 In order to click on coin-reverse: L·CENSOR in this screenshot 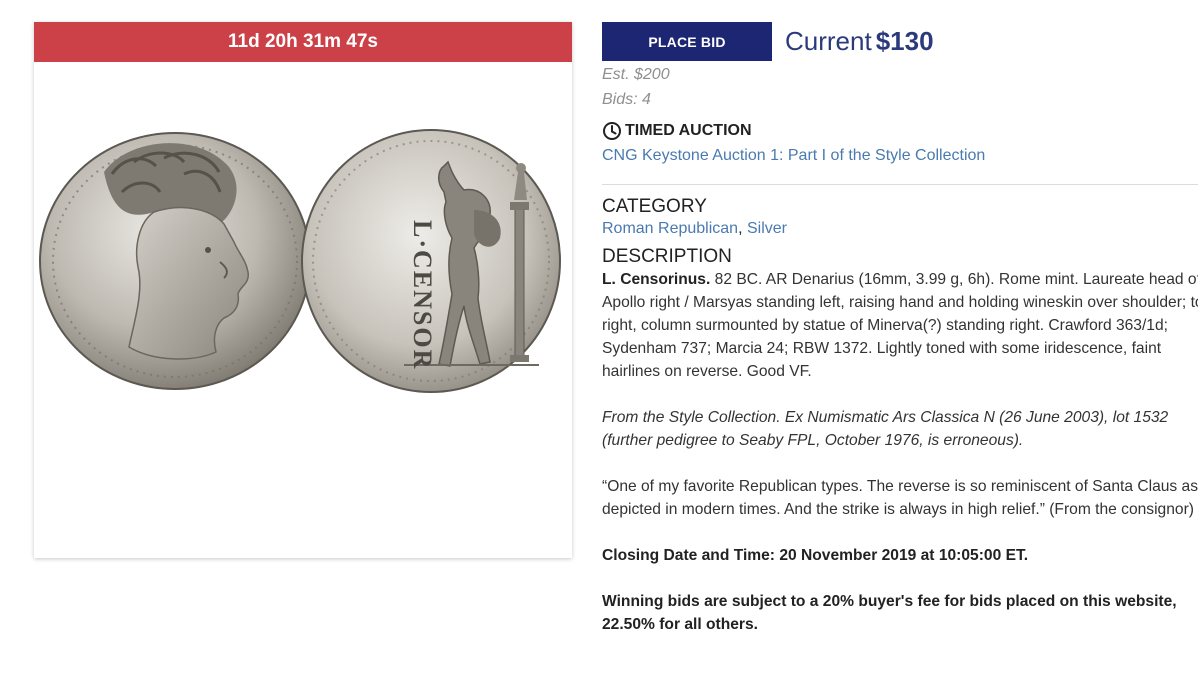, I will do `click(431, 261)`.